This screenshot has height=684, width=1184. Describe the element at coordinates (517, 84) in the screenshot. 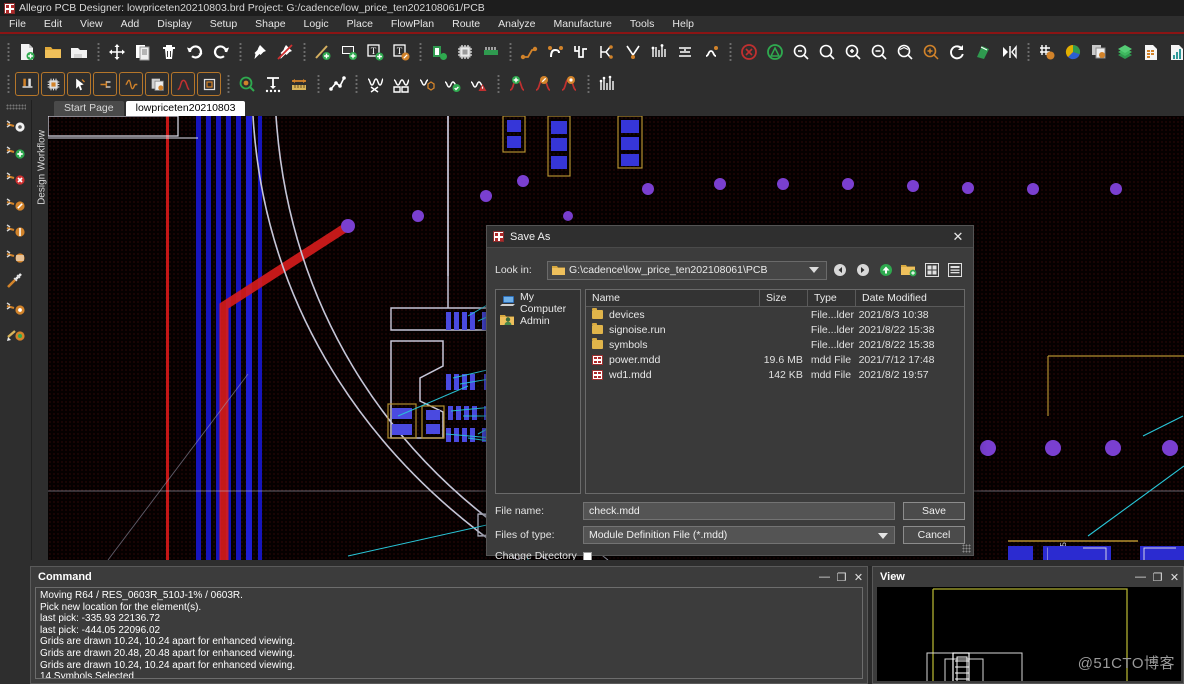

I see `add-model-icon` at that location.